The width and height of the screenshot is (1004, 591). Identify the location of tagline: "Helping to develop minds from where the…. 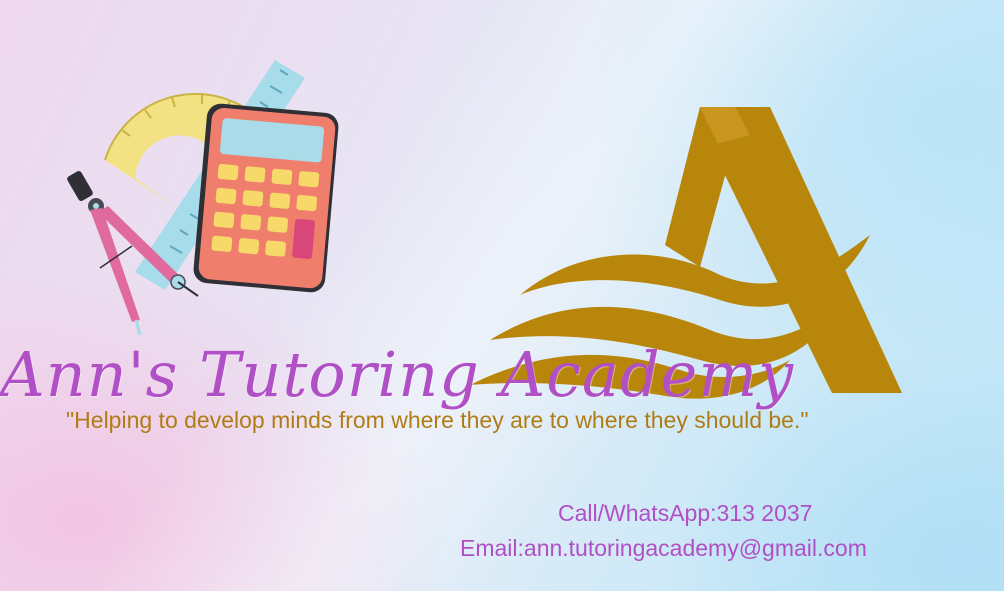
(437, 420).